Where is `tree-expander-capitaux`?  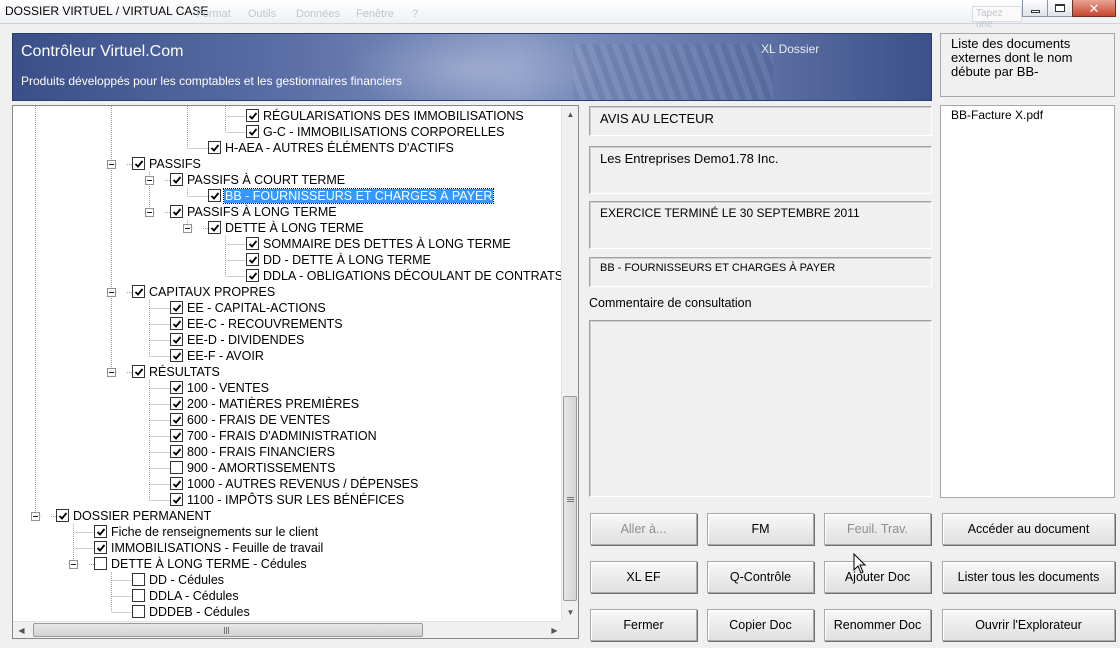
tree-expander-capitaux is located at coordinates (111, 292).